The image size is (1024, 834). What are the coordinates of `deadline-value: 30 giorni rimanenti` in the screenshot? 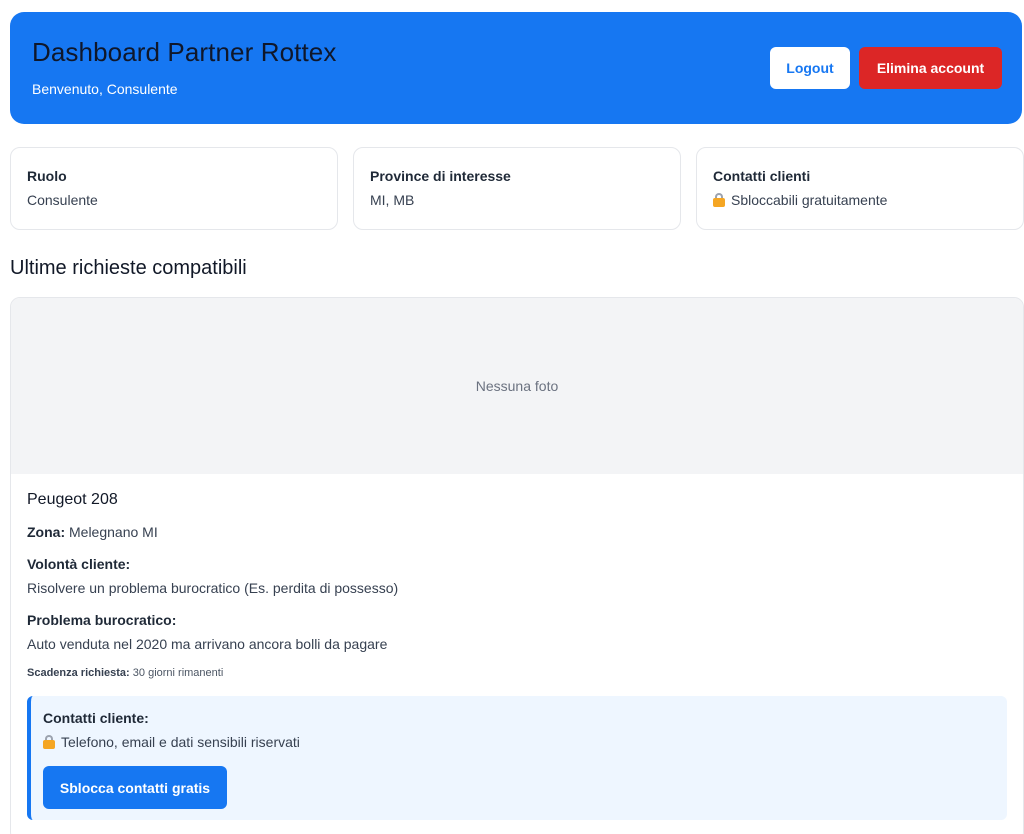 It's located at (178, 673).